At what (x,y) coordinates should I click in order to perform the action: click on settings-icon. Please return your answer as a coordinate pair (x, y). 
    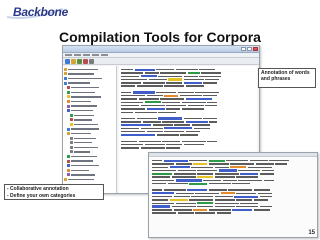
    Looking at the image, I should click on (91, 61).